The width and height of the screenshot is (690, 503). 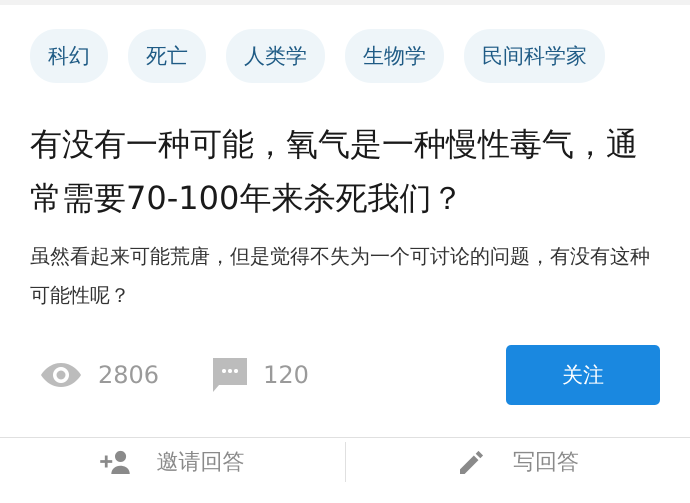 What do you see at coordinates (286, 375) in the screenshot?
I see `comment-count: 120` at bounding box center [286, 375].